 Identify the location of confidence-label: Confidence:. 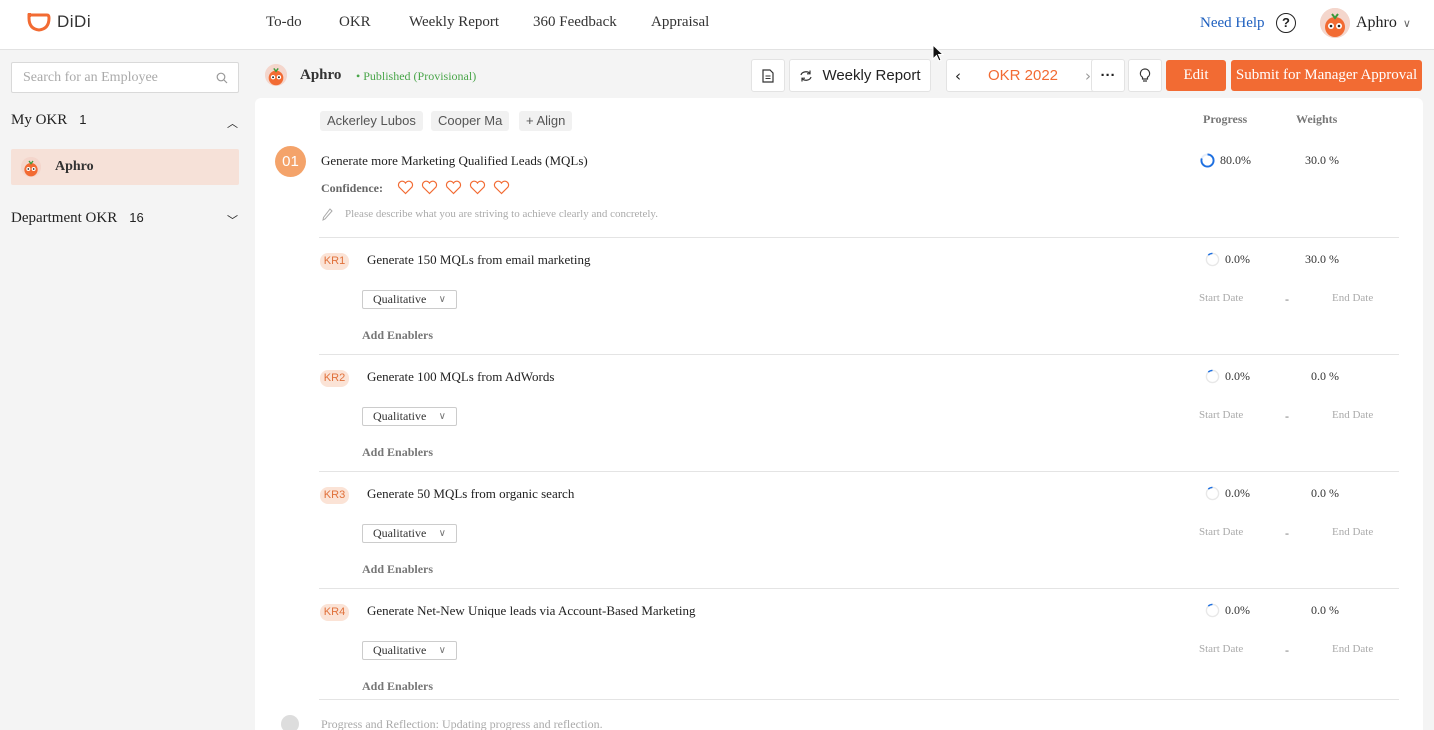
(352, 188).